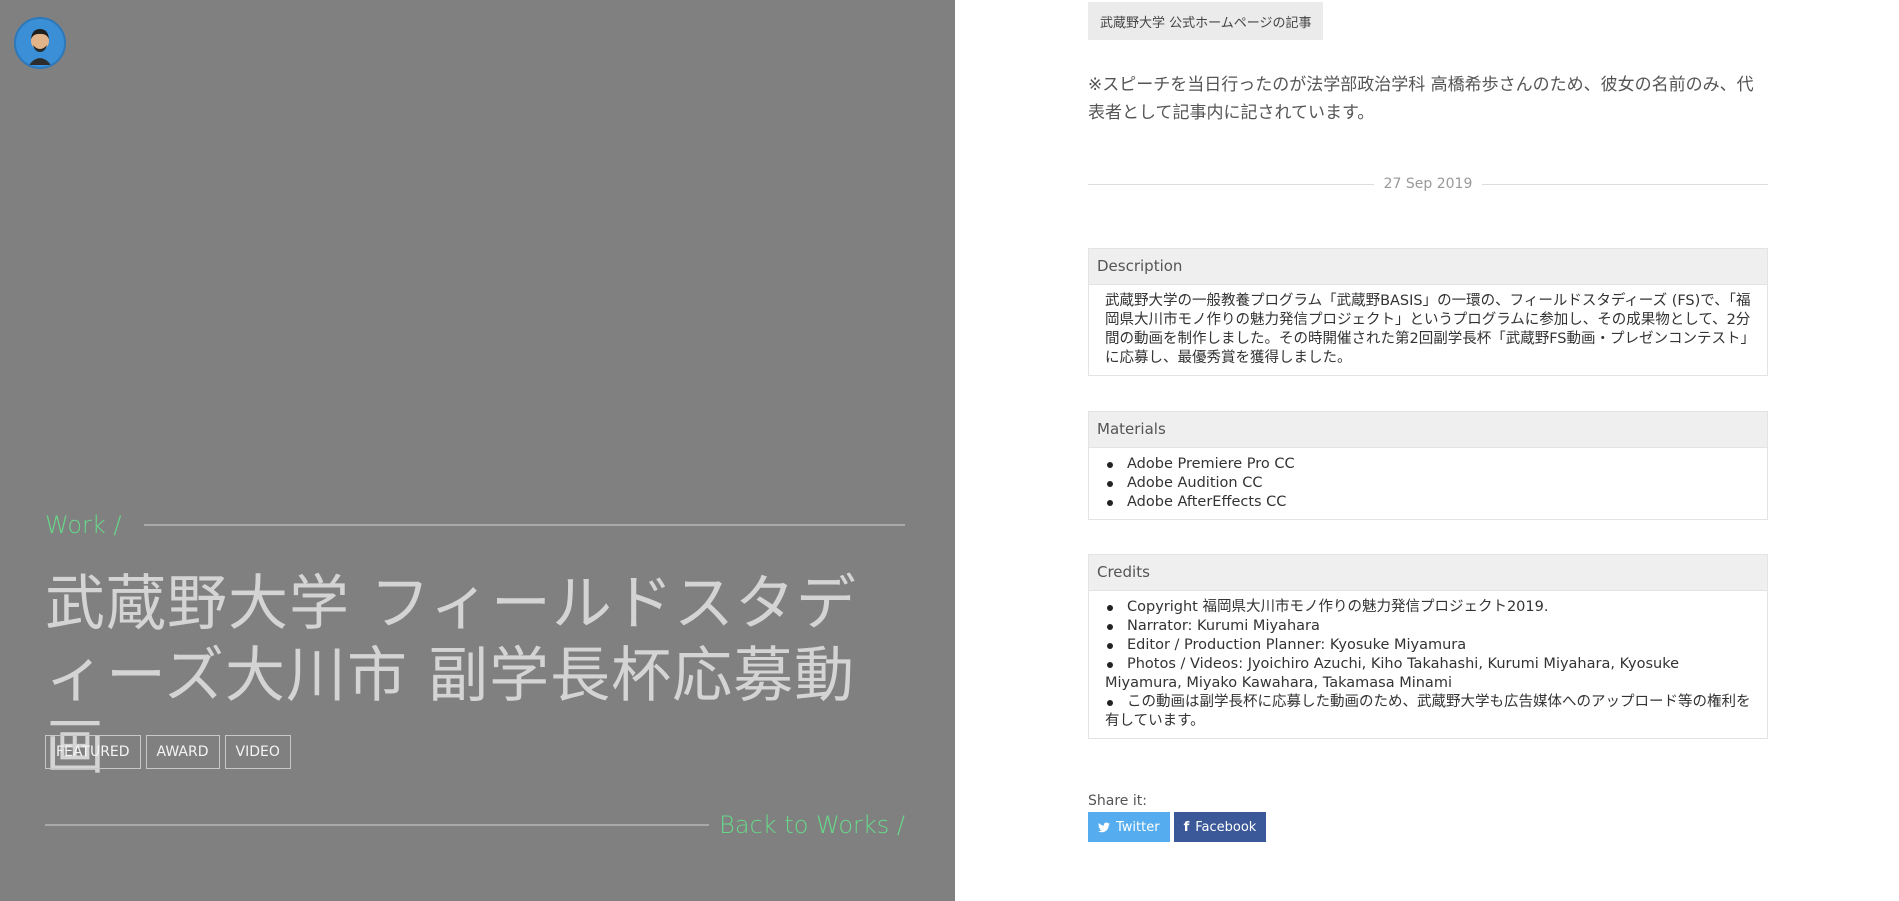 The image size is (1899, 901). I want to click on date-divider: 27 Sep 2019, so click(1428, 184).